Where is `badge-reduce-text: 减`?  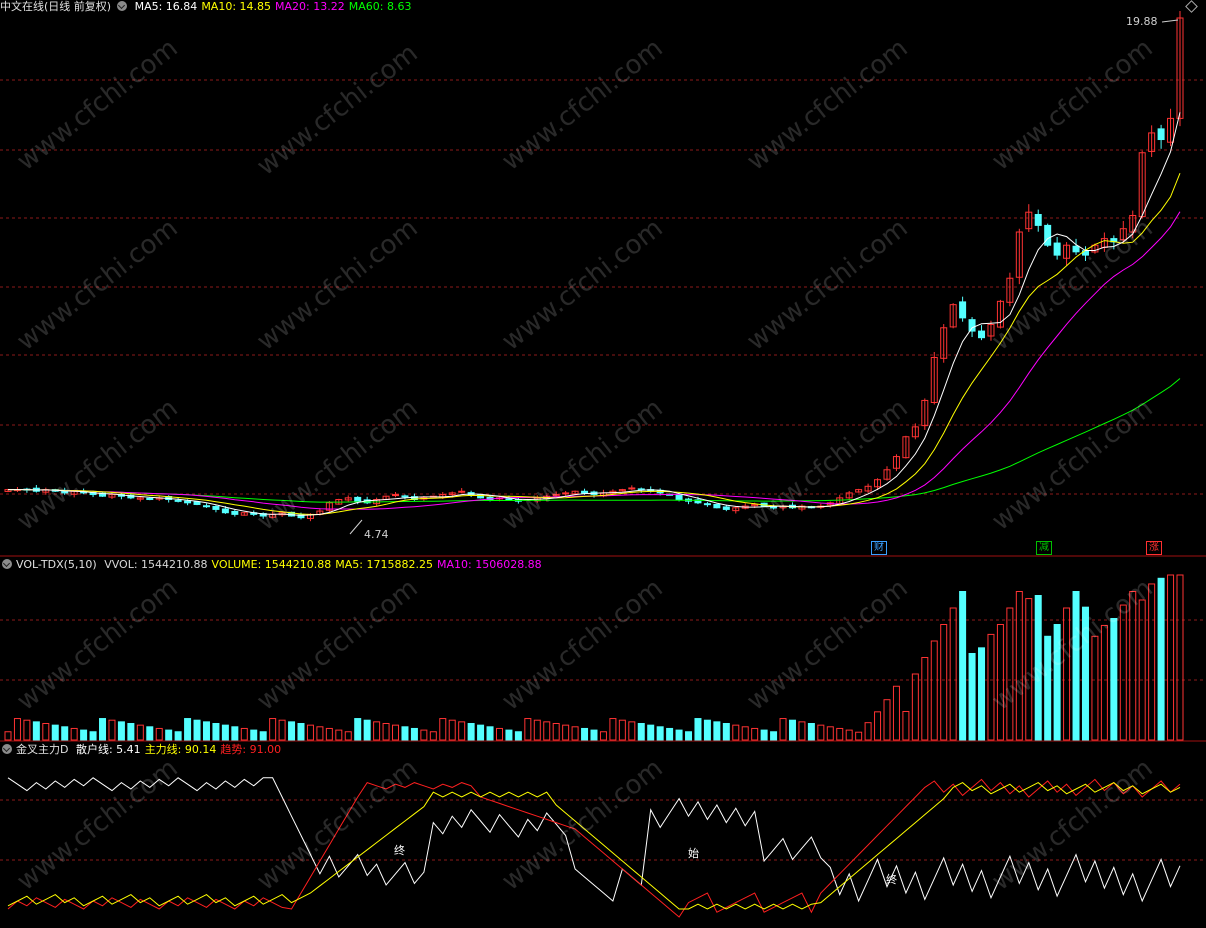 badge-reduce-text: 减 is located at coordinates (1044, 547).